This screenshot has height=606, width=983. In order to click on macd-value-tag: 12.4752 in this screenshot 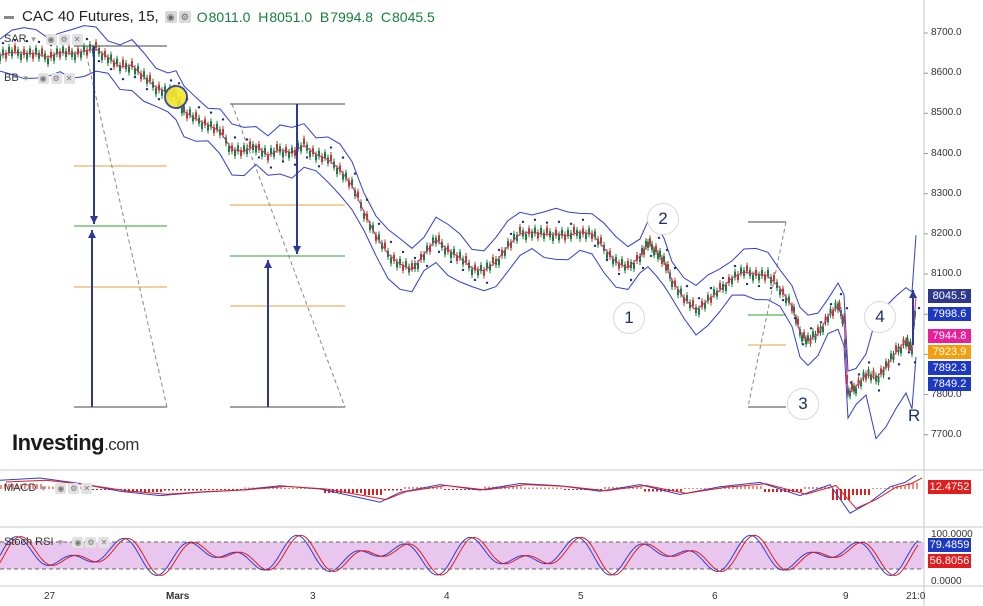, I will do `click(949, 487)`.